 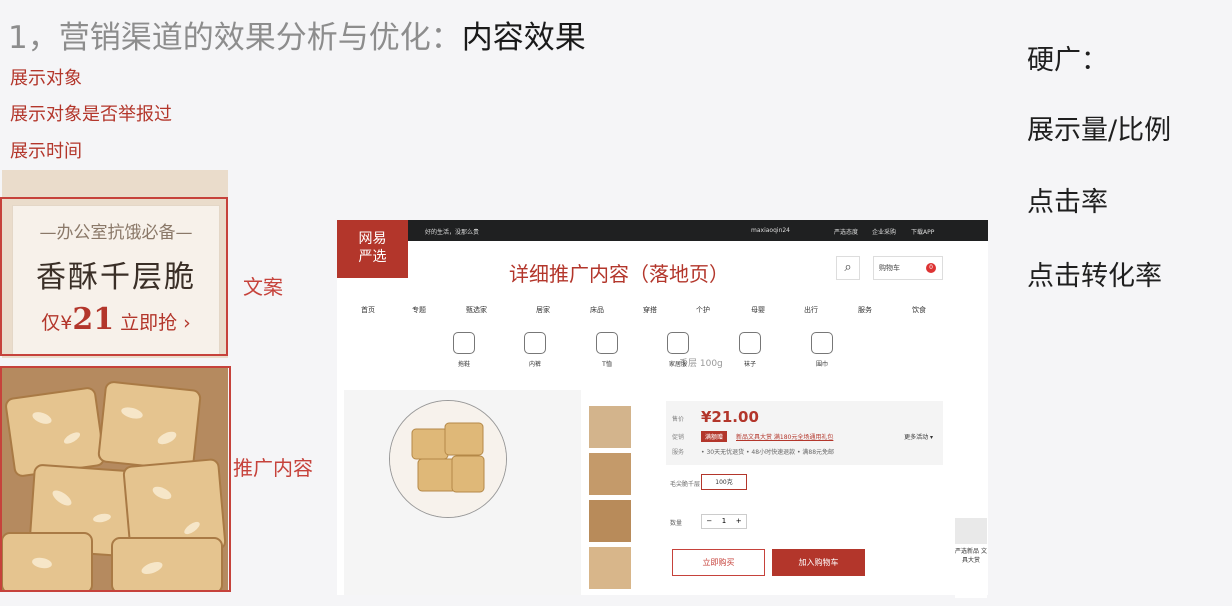 I want to click on category-label: 内裤, so click(x=534, y=364).